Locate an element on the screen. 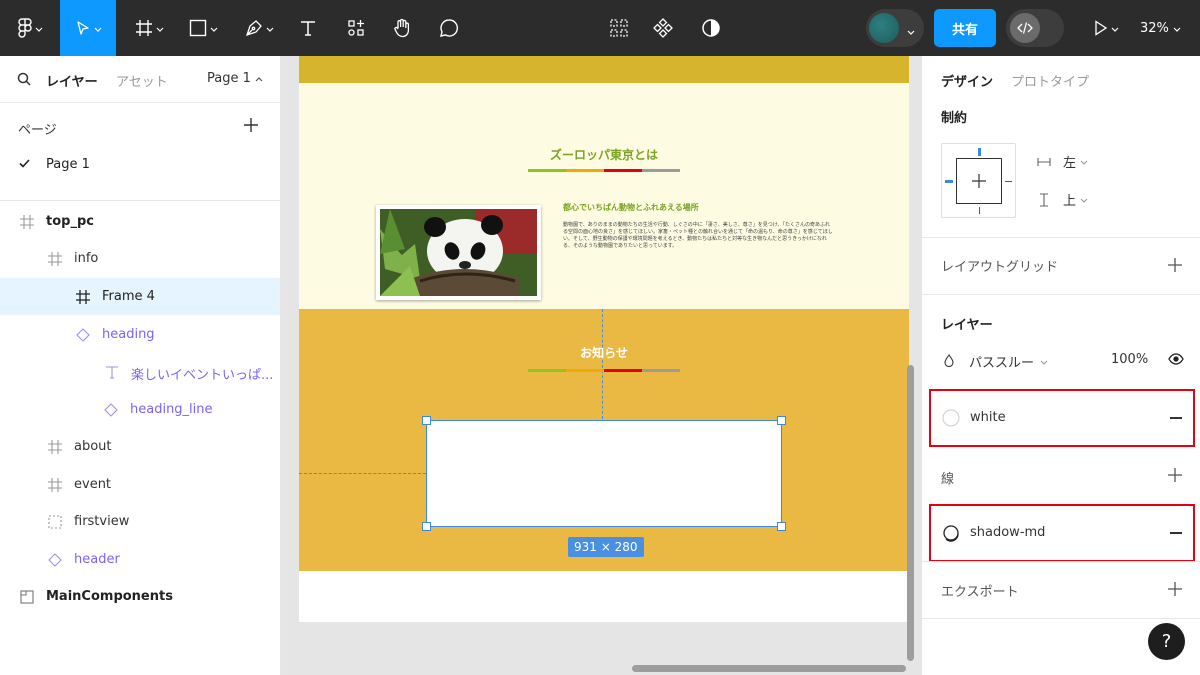  dev-mode-toggle is located at coordinates (1035, 28).